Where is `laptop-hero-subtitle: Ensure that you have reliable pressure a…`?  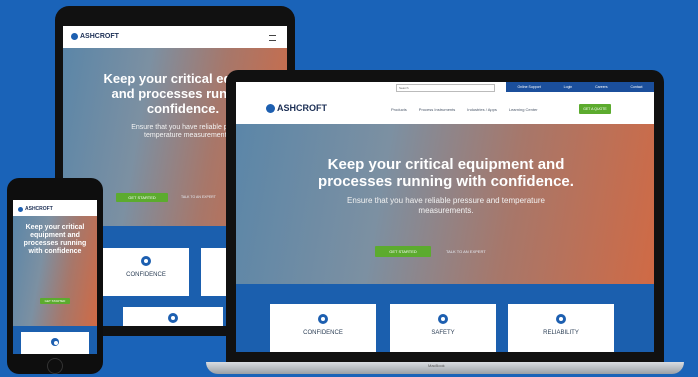 laptop-hero-subtitle: Ensure that you have reliable pressure a… is located at coordinates (446, 205).